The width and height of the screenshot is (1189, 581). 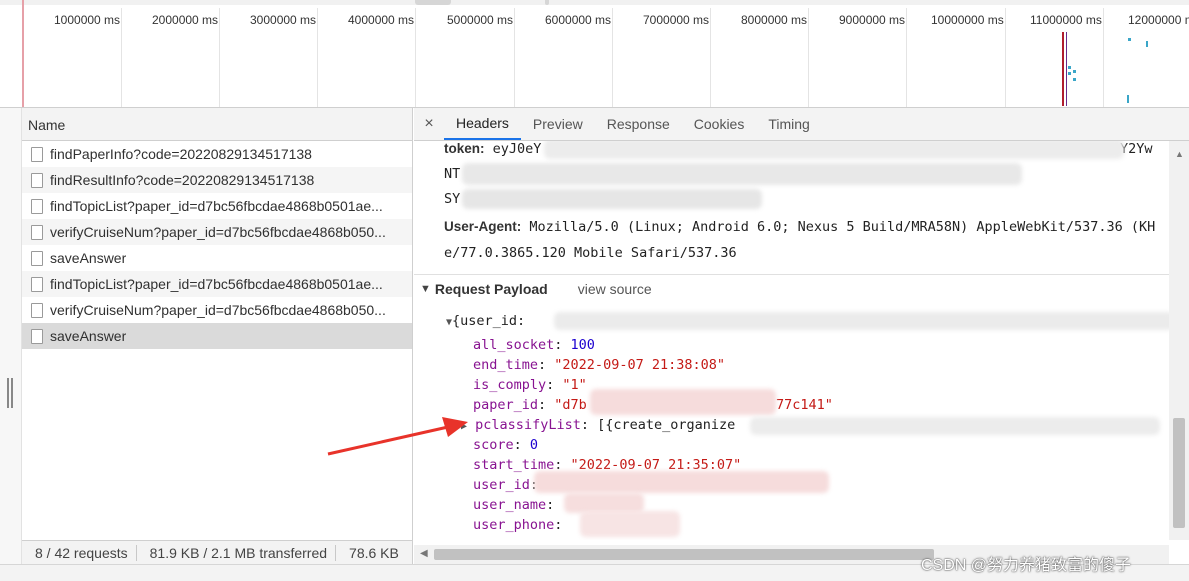 I want to click on request-row: findPaperInfo?code=20220829134517138, so click(x=217, y=154).